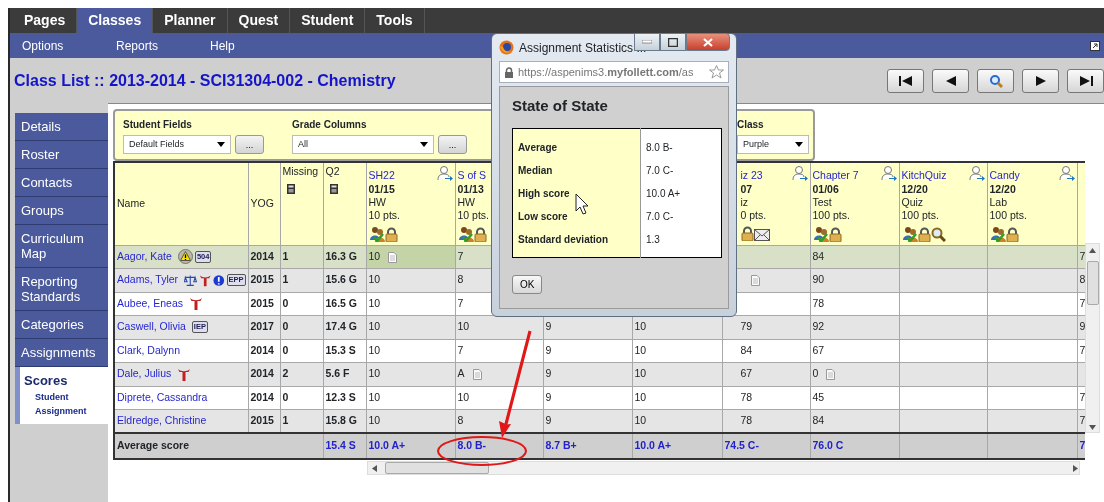 The height and width of the screenshot is (502, 1104). Describe the element at coordinates (751, 173) in the screenshot. I see `assignment-link: iz 23` at that location.